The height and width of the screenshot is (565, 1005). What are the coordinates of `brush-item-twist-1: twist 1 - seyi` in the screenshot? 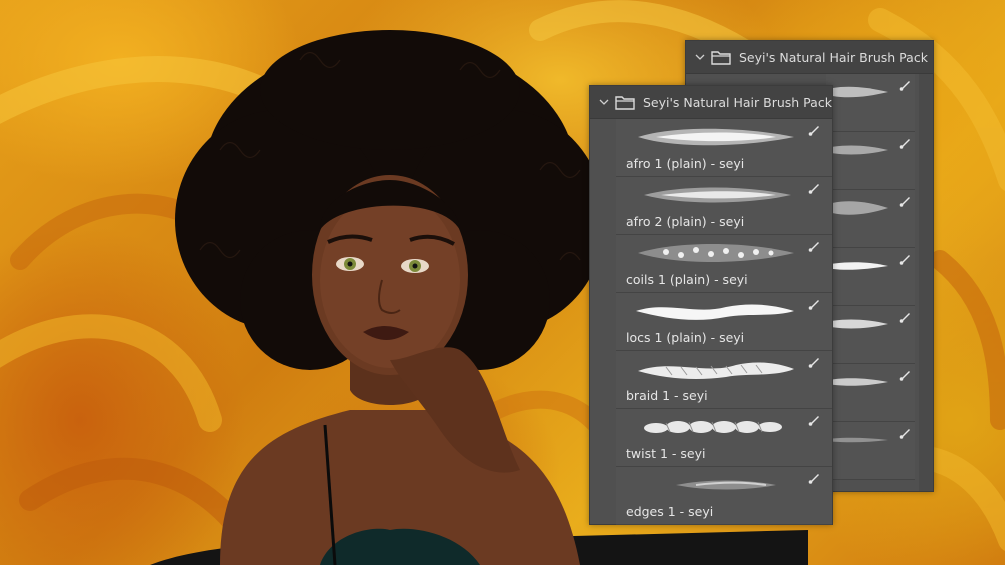 It's located at (724, 438).